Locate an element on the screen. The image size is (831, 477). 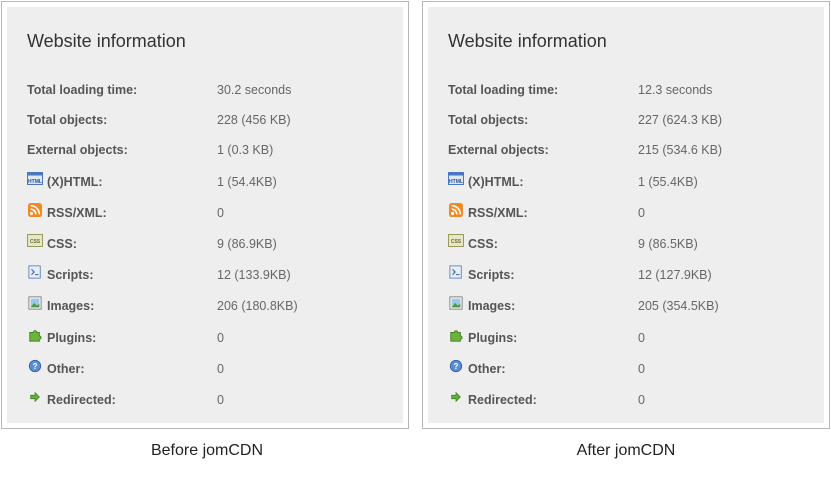
caption-before: Before jomCDN is located at coordinates (207, 450).